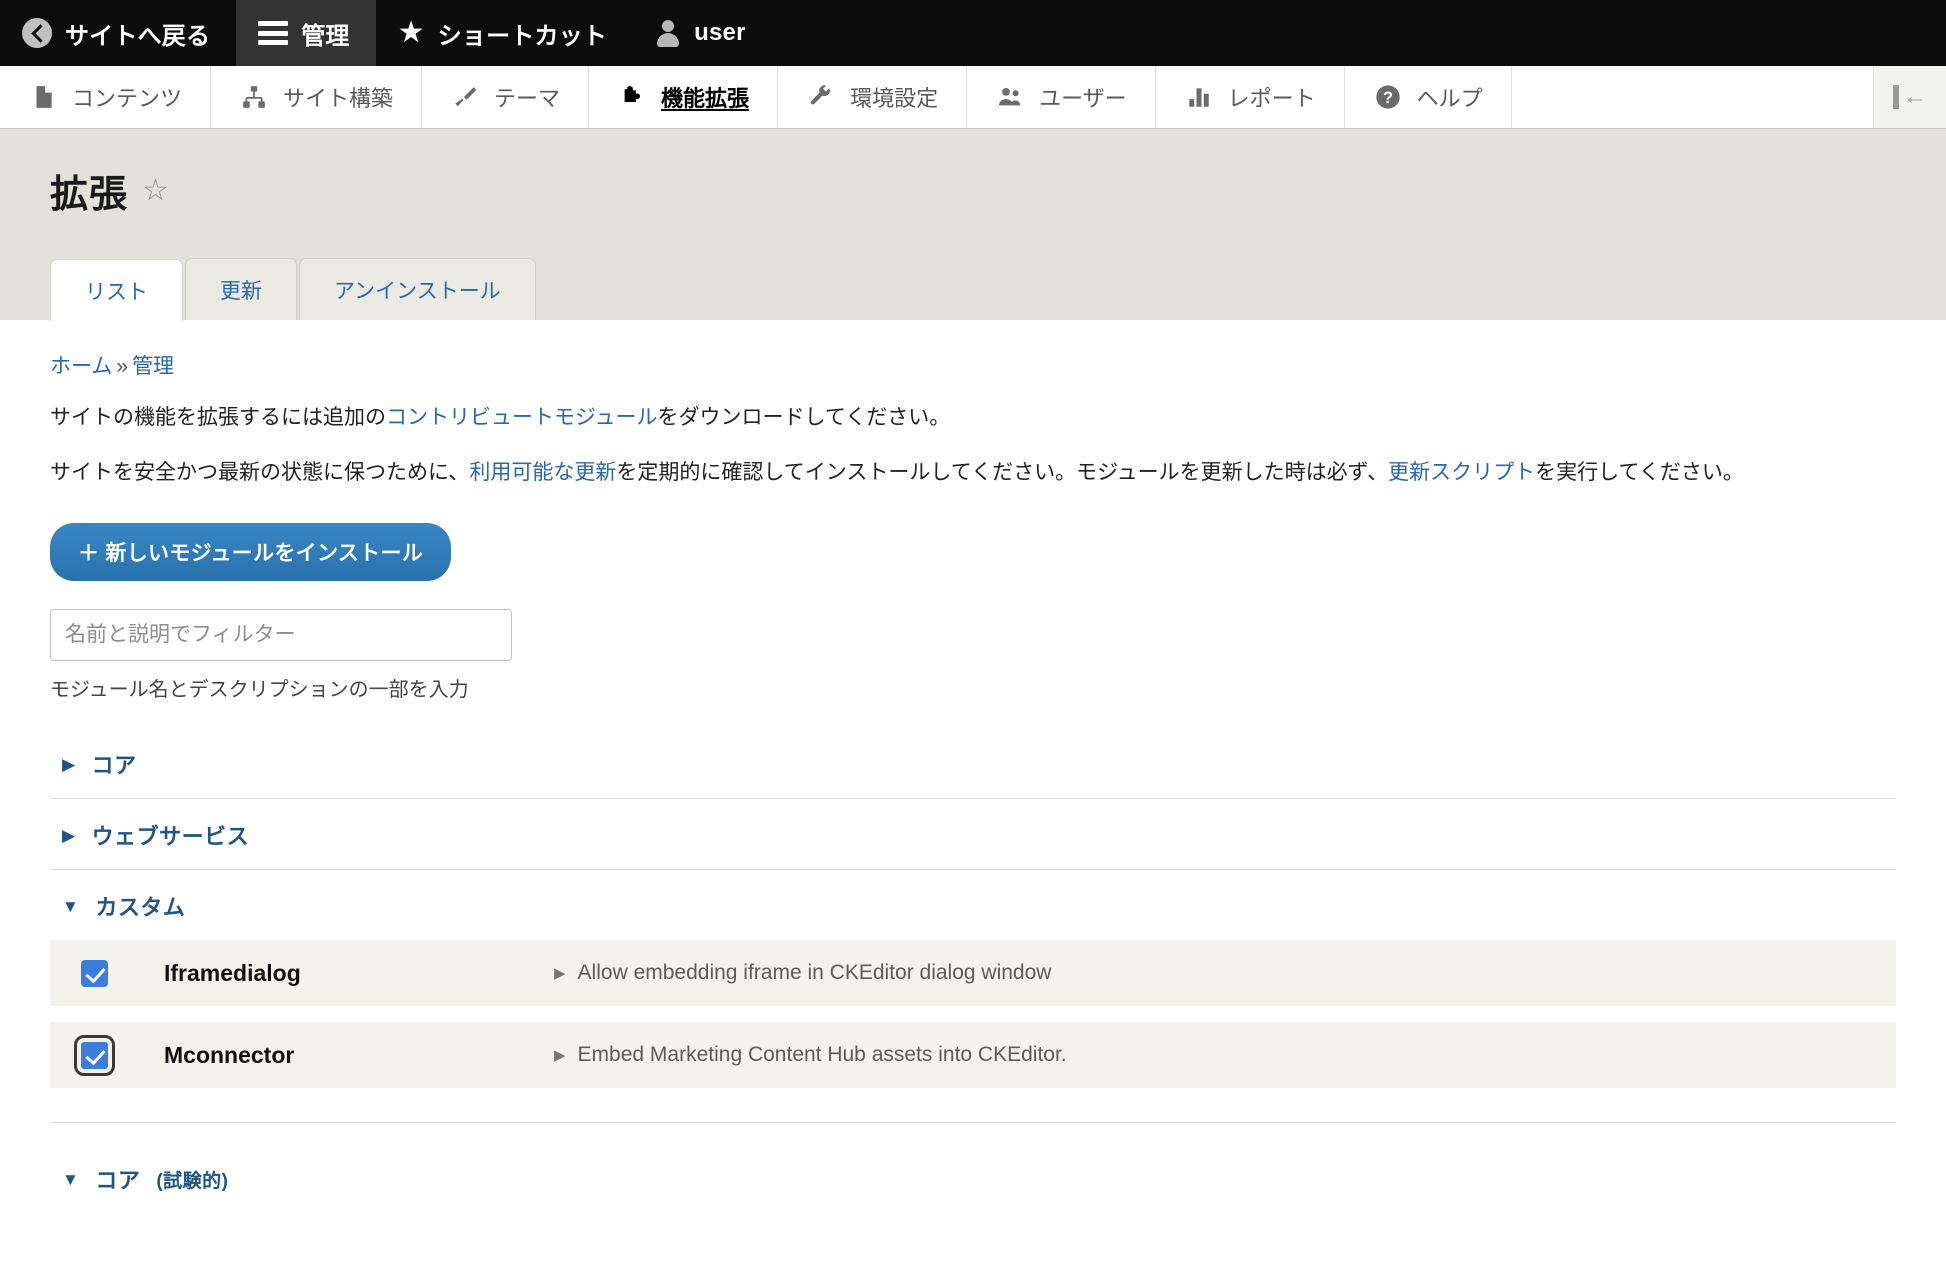 This screenshot has width=1946, height=1272. I want to click on question-circle-icon: ?, so click(1388, 97).